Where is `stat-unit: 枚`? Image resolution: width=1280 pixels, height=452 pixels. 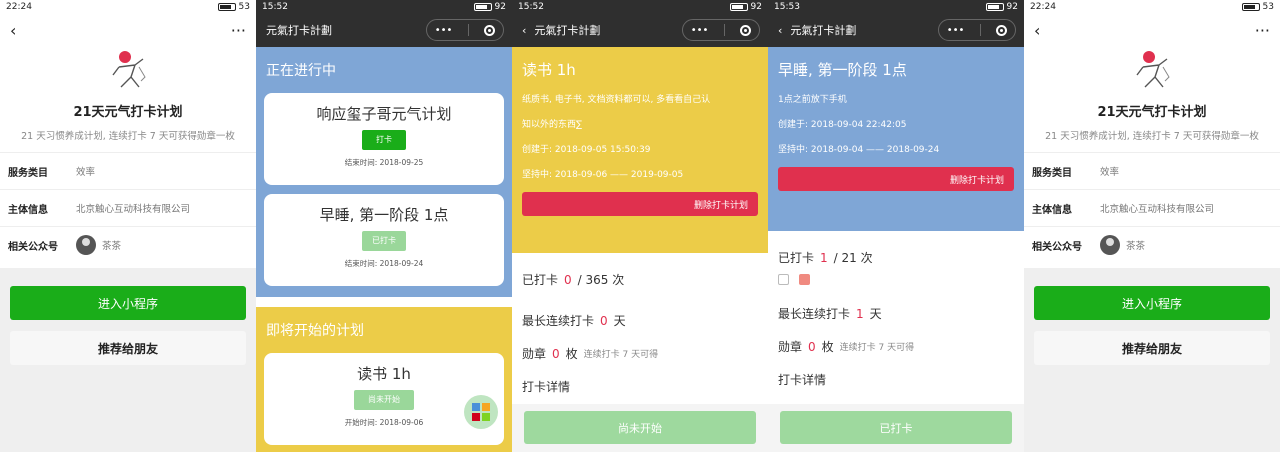 stat-unit: 枚 is located at coordinates (827, 347).